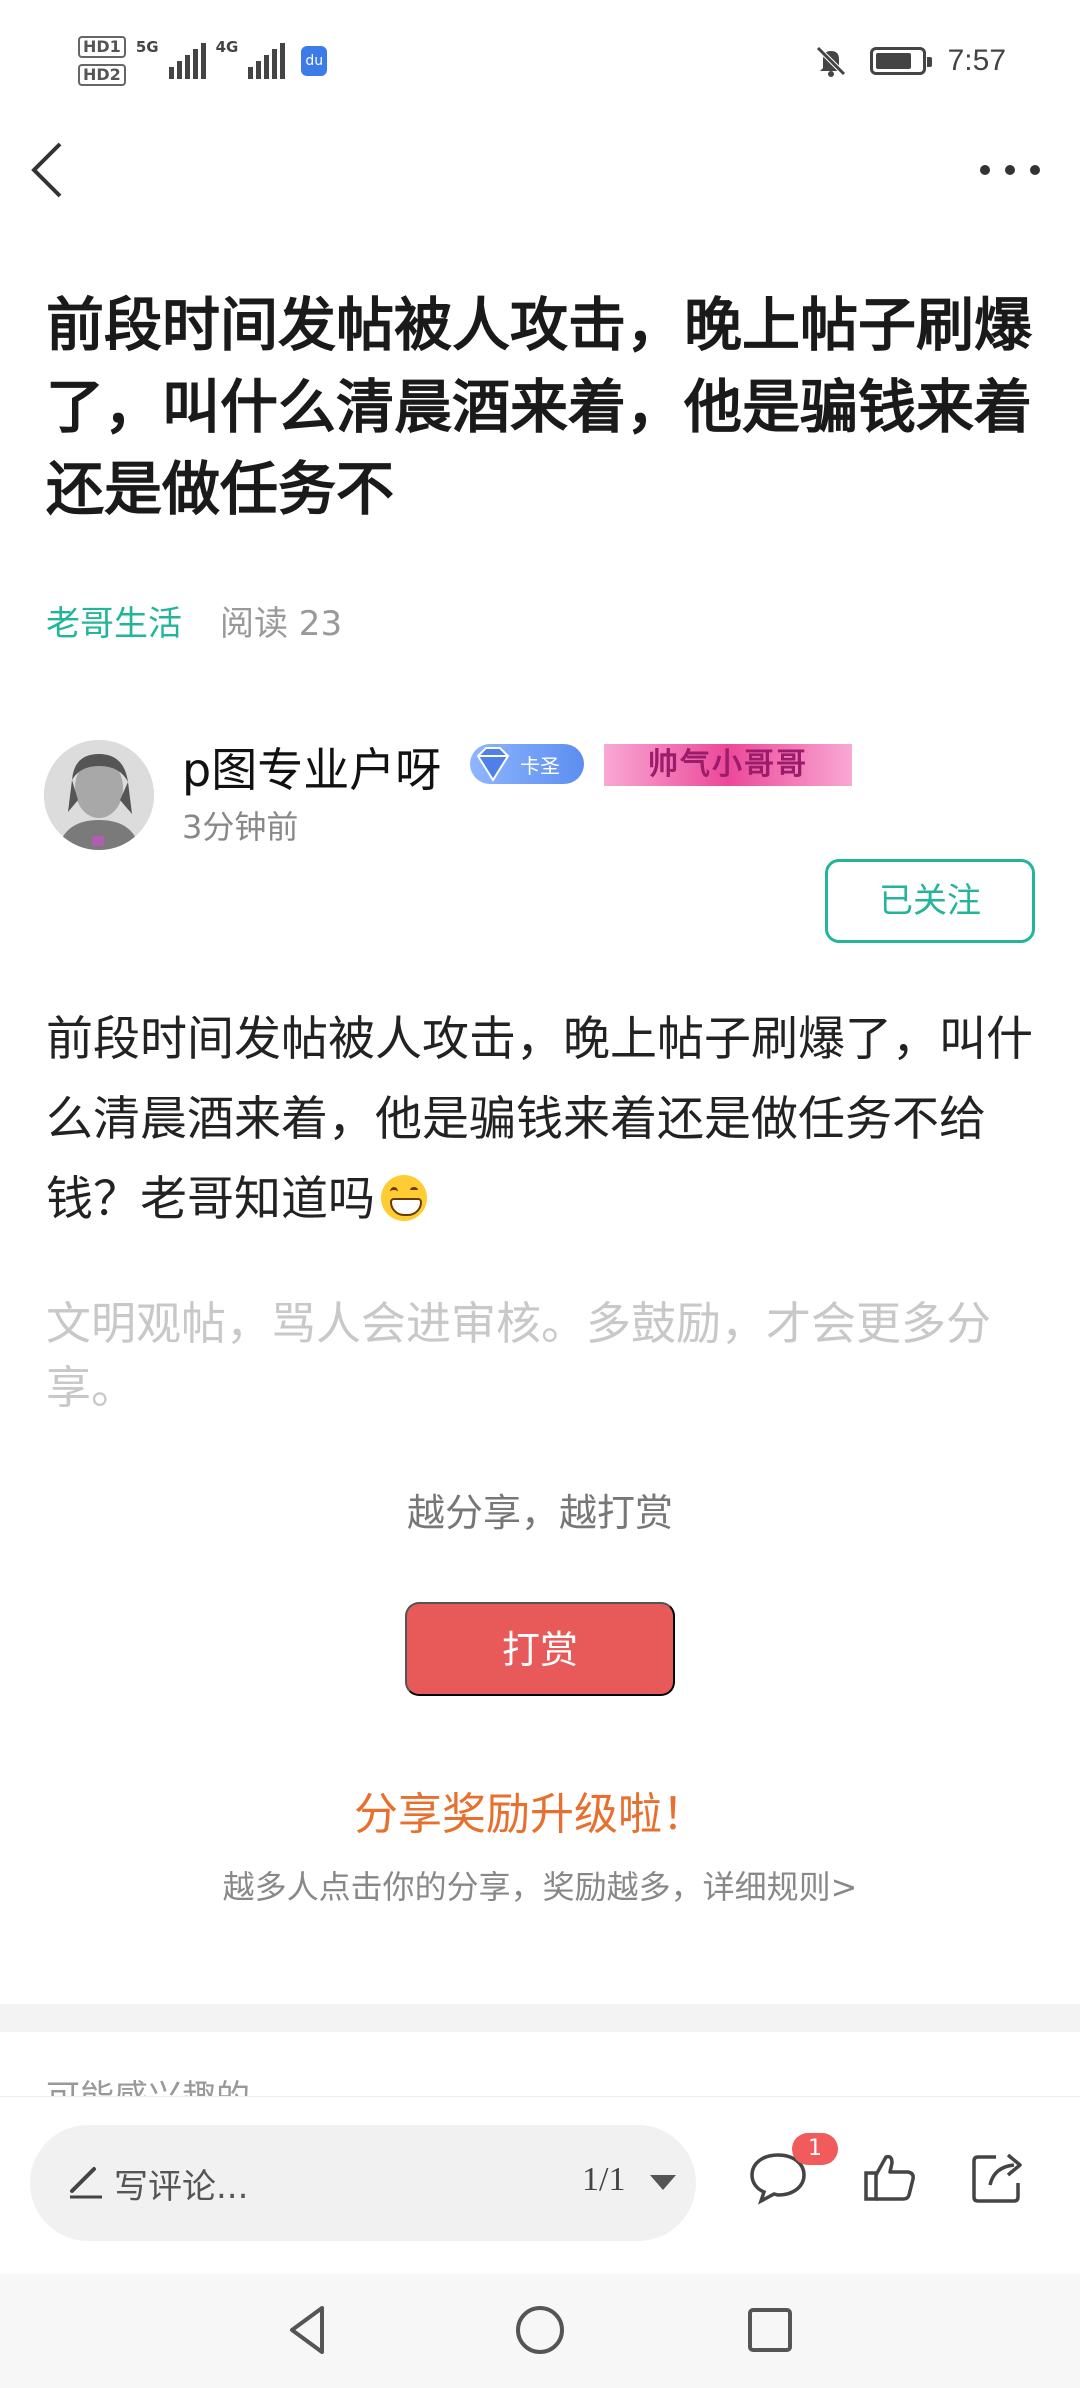 The height and width of the screenshot is (2388, 1080). Describe the element at coordinates (48, 170) in the screenshot. I see `back-arrow-icon` at that location.